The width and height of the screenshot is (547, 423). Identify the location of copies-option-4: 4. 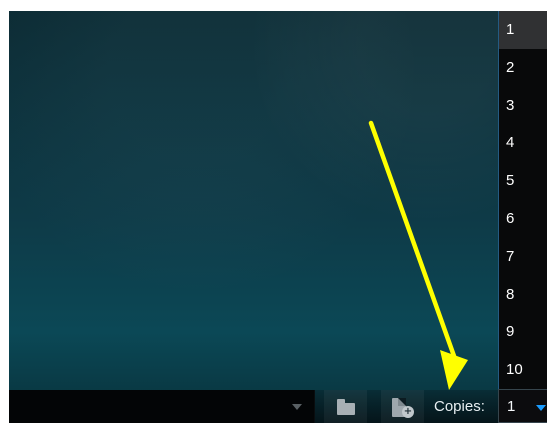
(523, 143).